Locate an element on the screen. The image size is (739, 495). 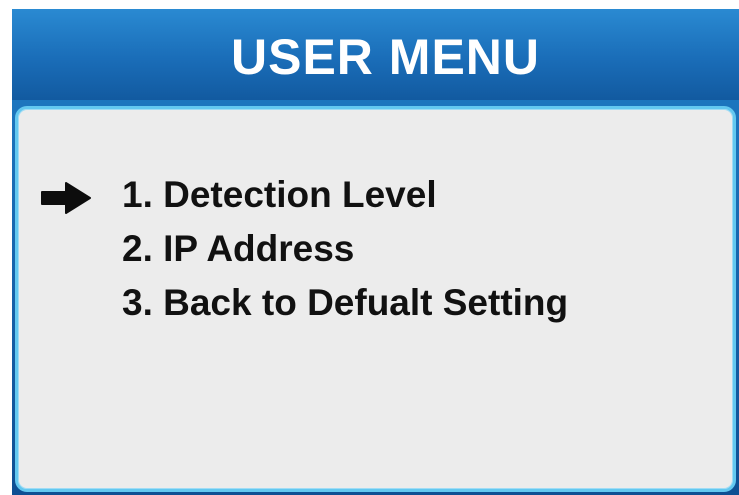
menu-item-back-to-default-setting: 3. Back to Defualt Setting is located at coordinates (345, 302).